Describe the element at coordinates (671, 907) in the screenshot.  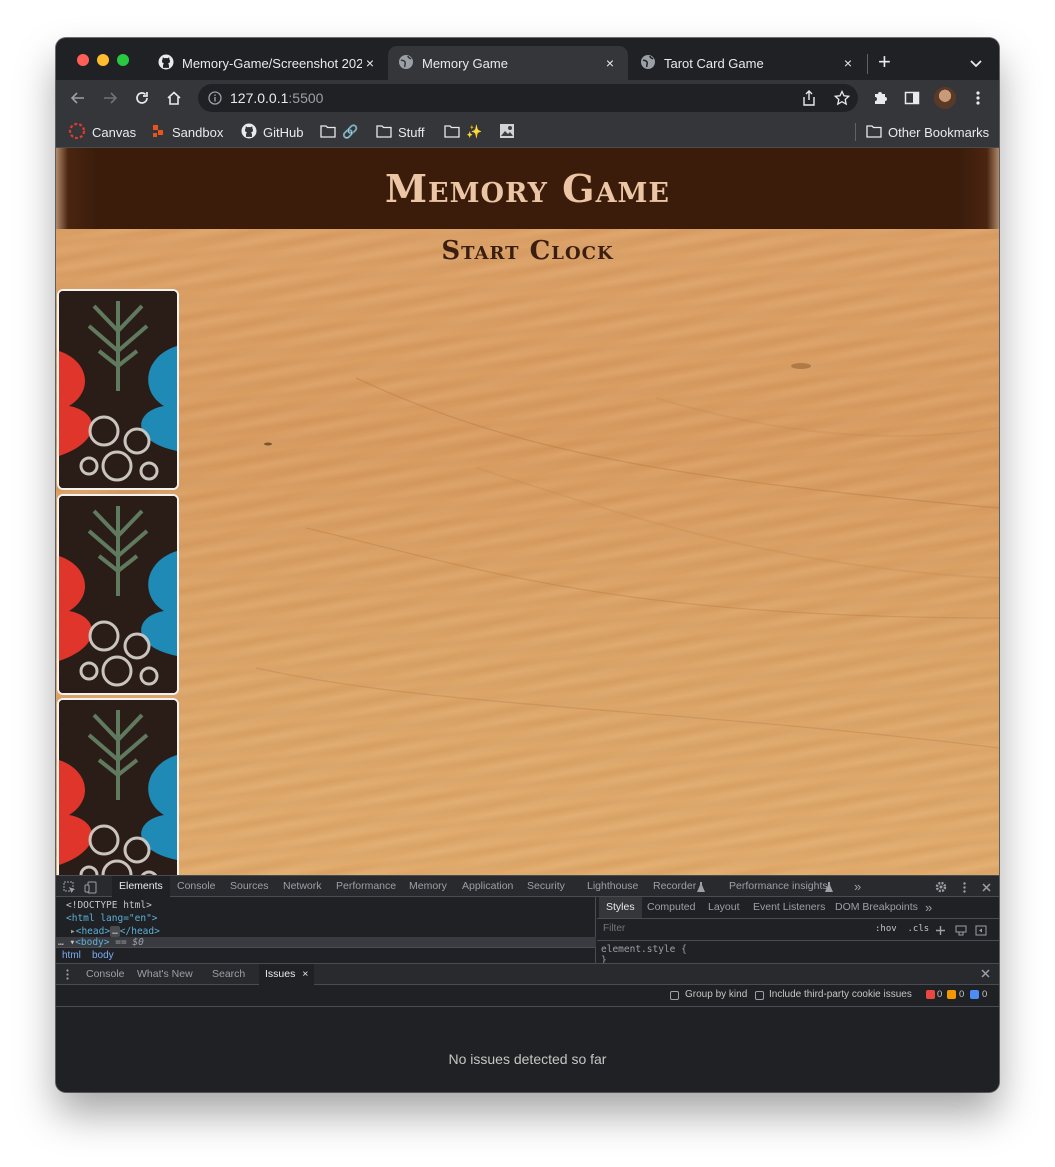
I see `tab-computed: Computed` at that location.